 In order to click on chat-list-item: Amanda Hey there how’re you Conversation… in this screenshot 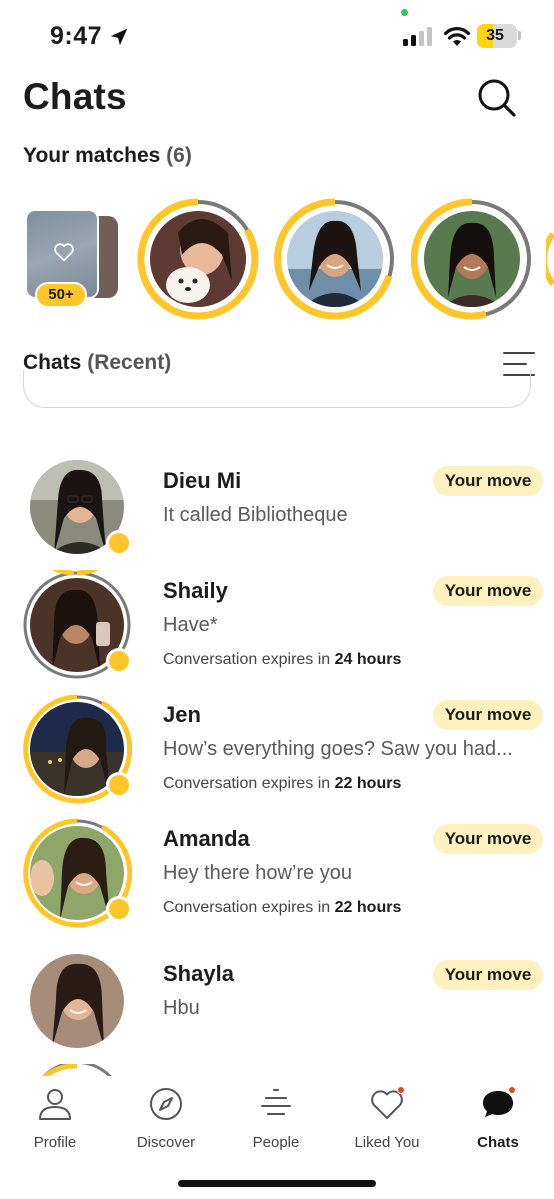, I will do `click(277, 877)`.